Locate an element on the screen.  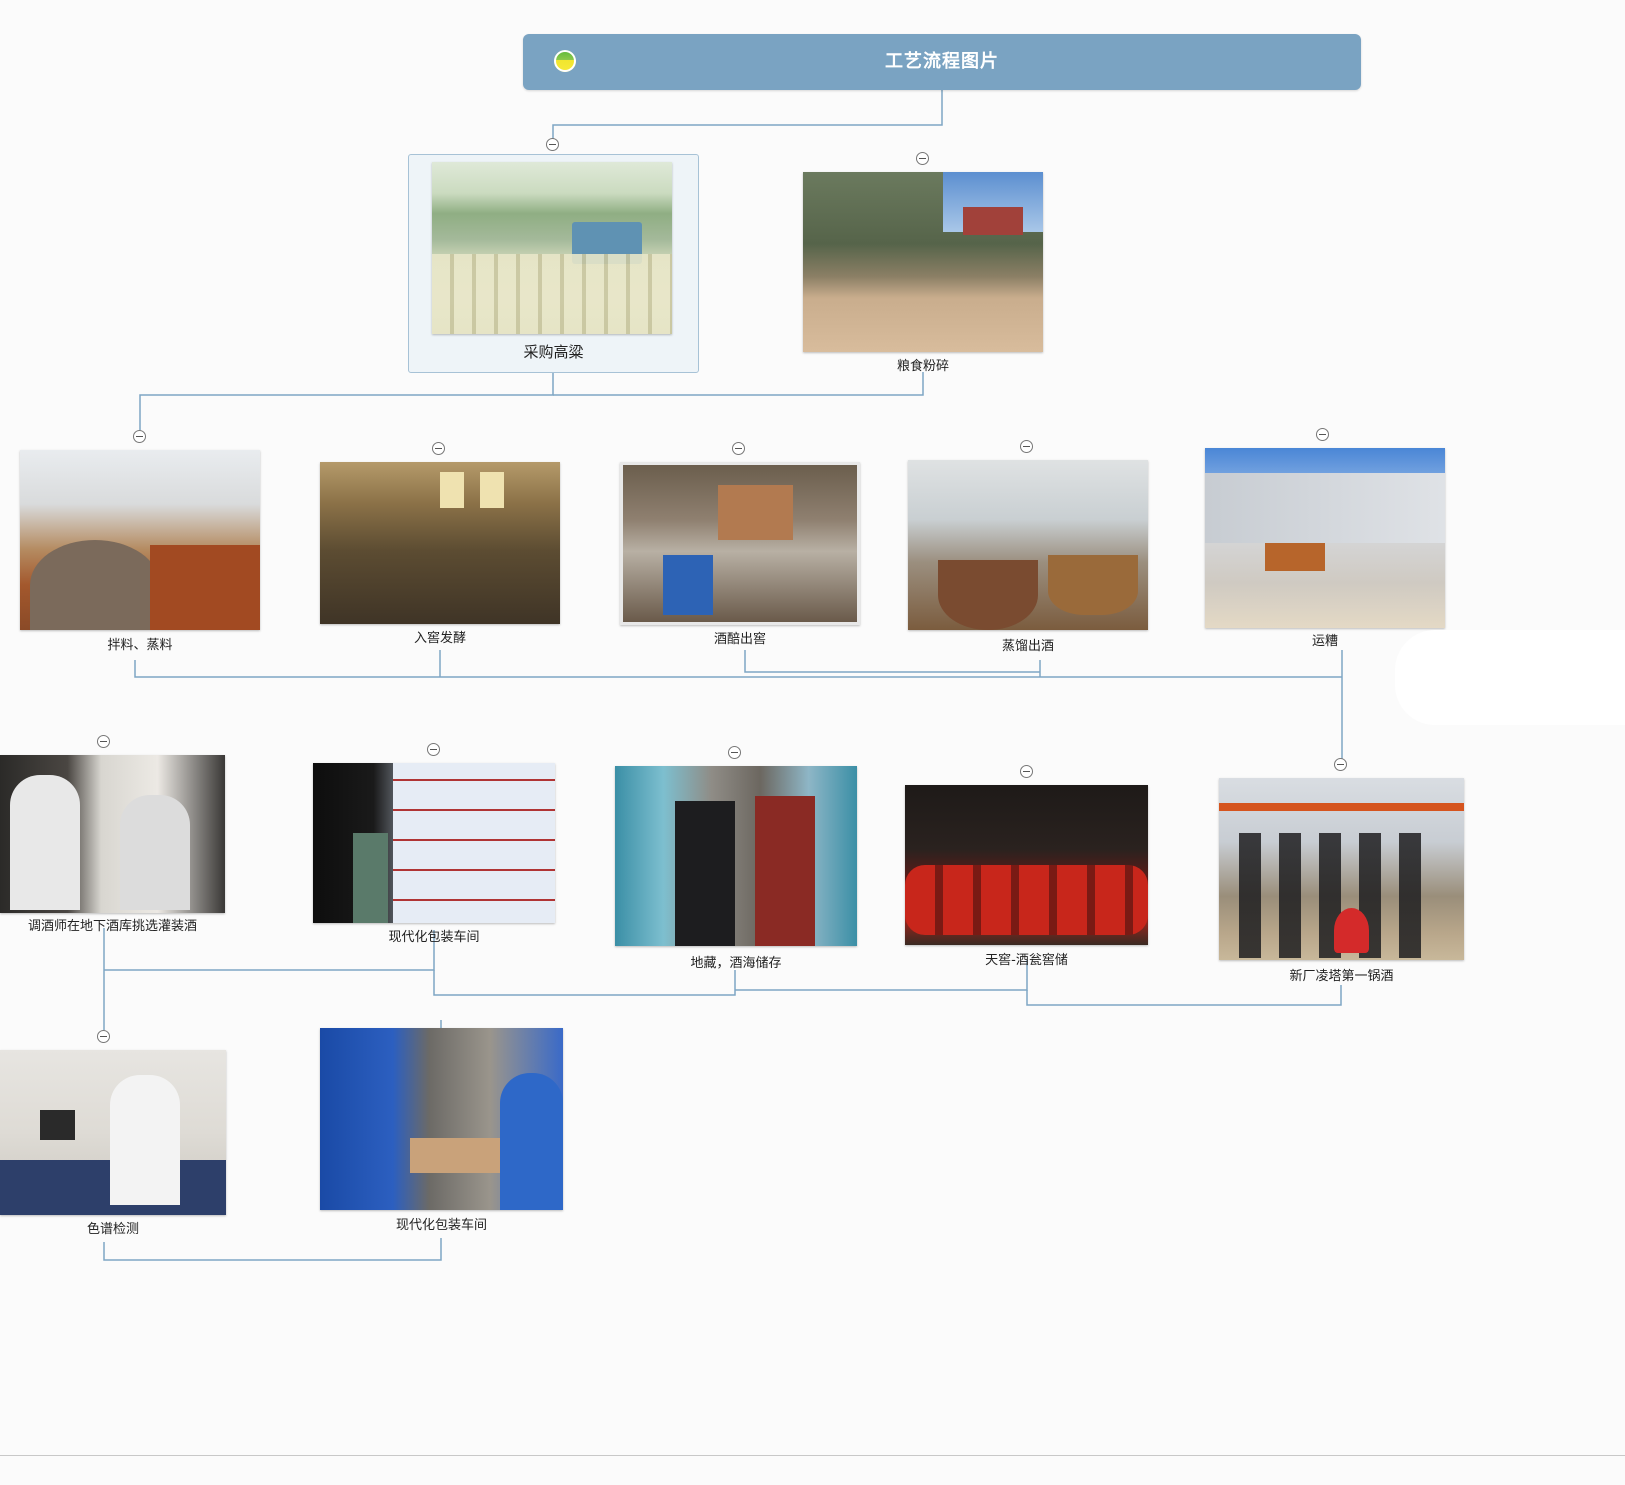
collapse-toggle-n4 is located at coordinates (438, 448).